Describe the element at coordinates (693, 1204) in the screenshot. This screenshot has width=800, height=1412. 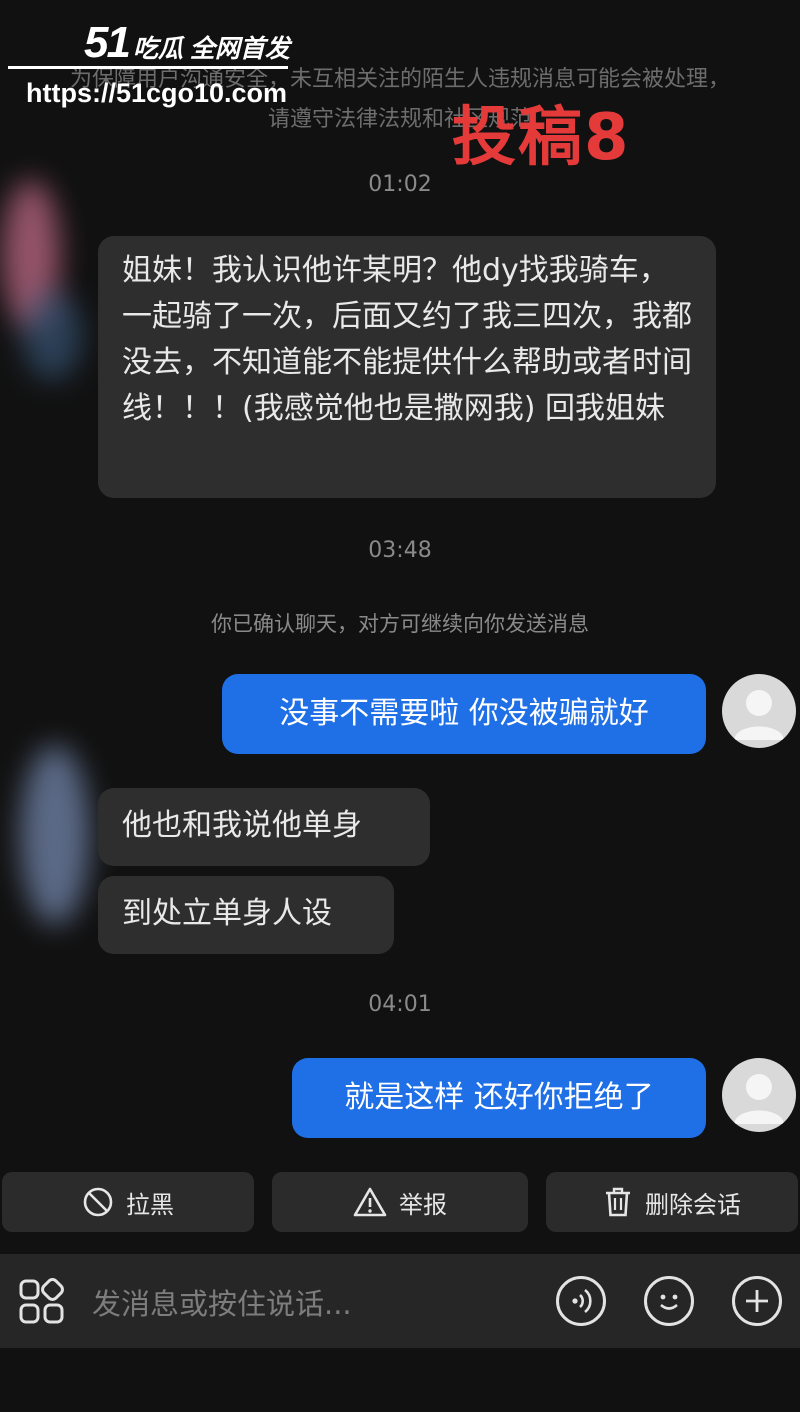
I see `delete-label: 删除会话` at that location.